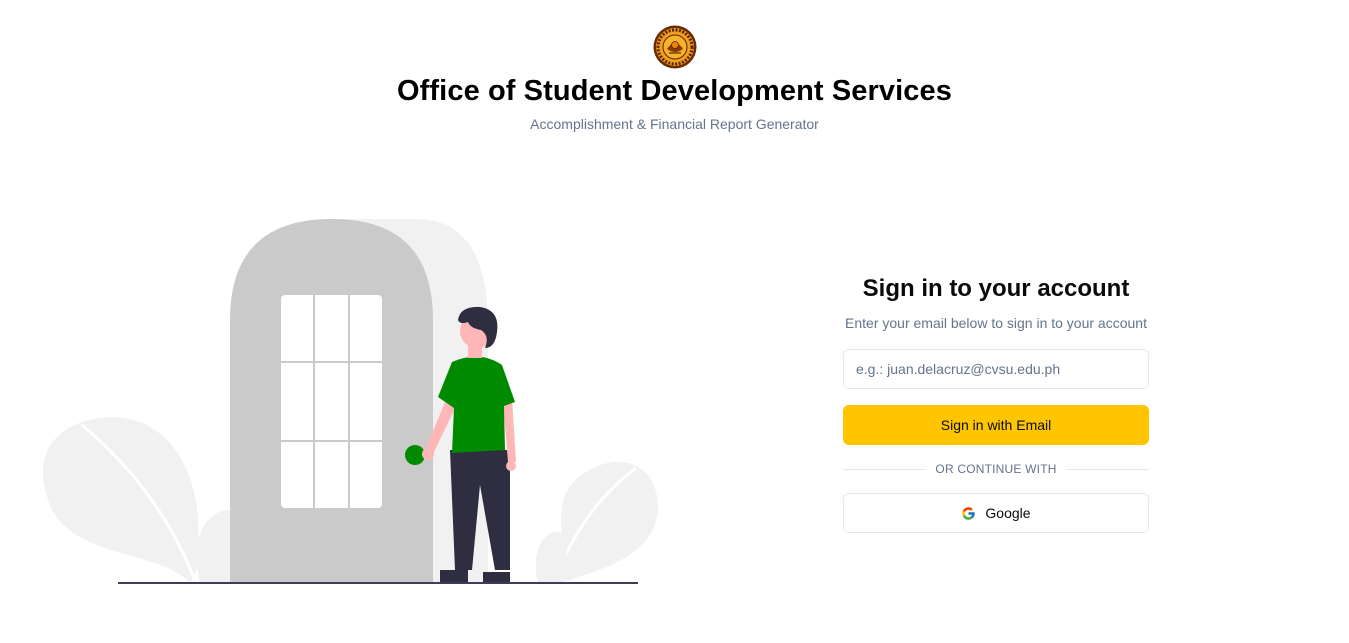 This screenshot has height=643, width=1349. Describe the element at coordinates (674, 91) in the screenshot. I see `page-title: Office of Student Development Services` at that location.